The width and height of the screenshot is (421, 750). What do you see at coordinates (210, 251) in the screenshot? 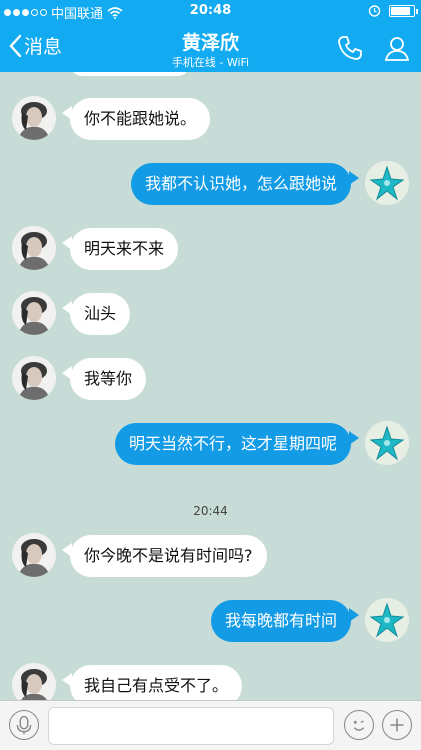
I see `message-row: 明天来不来` at bounding box center [210, 251].